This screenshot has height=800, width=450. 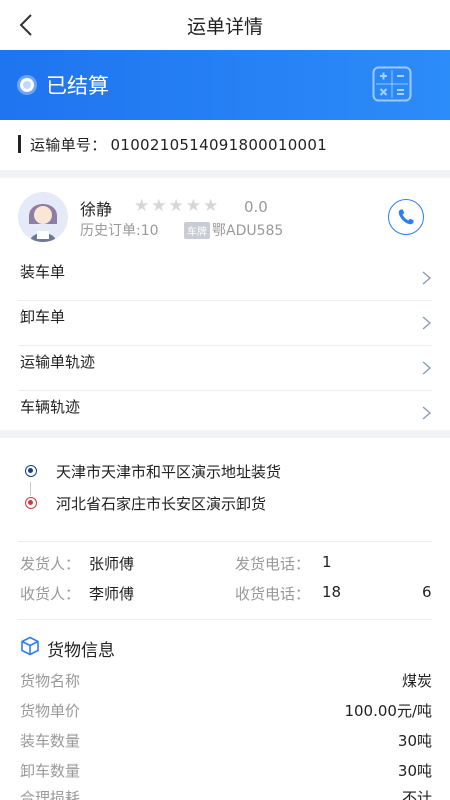 What do you see at coordinates (50, 794) in the screenshot?
I see `goods-label: 合理损耗` at bounding box center [50, 794].